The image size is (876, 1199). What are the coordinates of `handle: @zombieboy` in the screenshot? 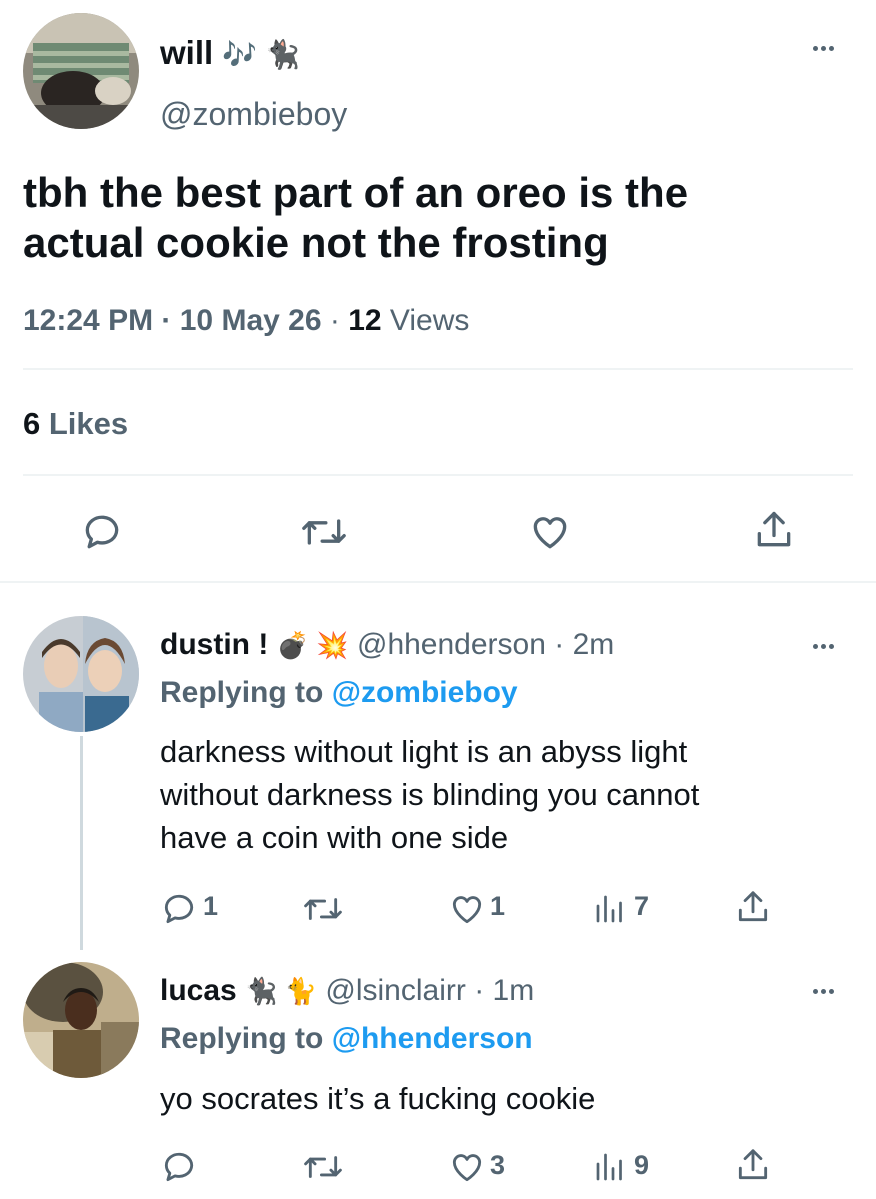 It's located at (253, 114).